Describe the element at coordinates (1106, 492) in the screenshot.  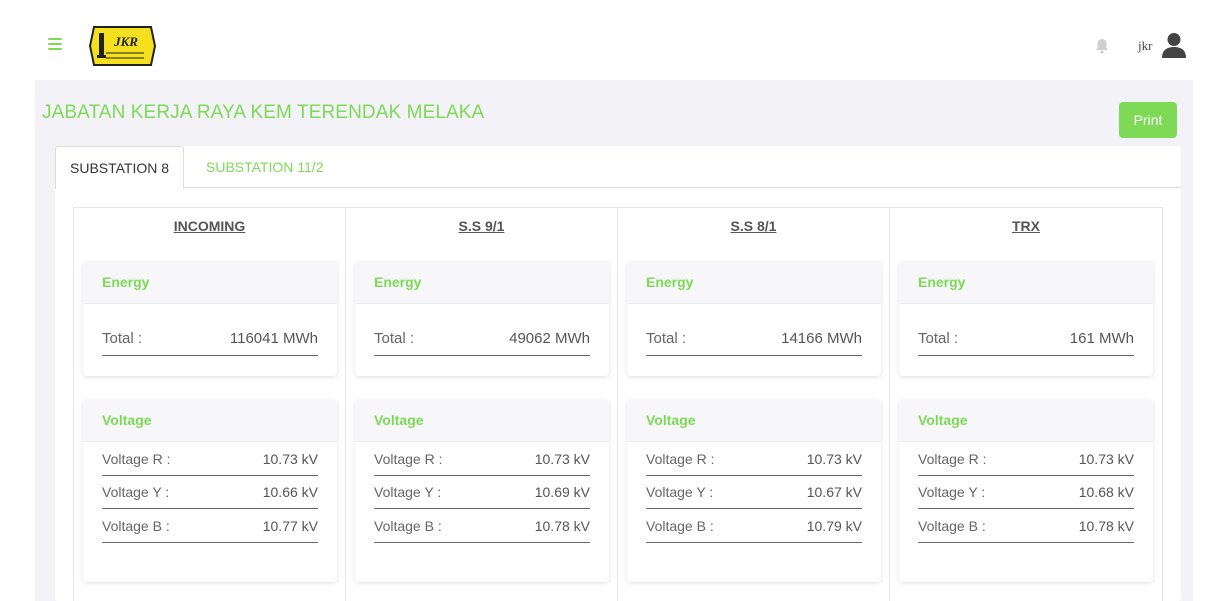
I see `row-value: 10.68 kV` at that location.